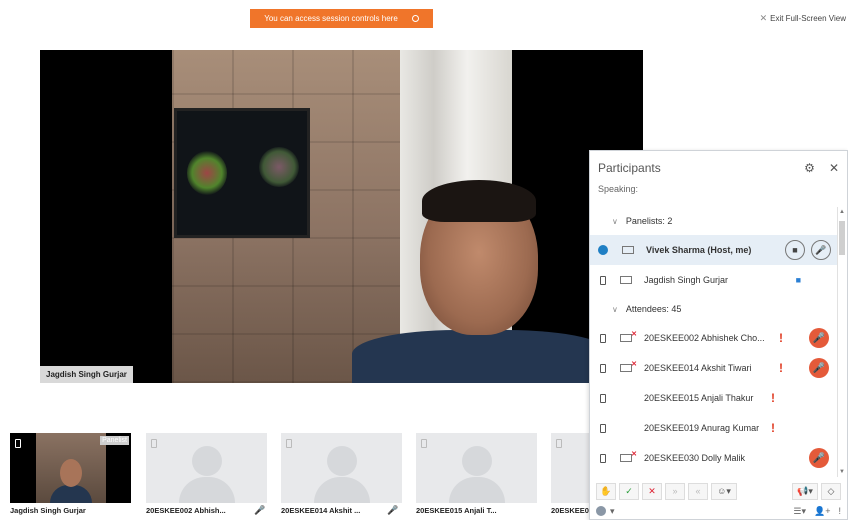 Image resolution: width=848 pixels, height=520 pixels. I want to click on participant-name: 20ESKEE030 Dolly Malik, so click(695, 458).